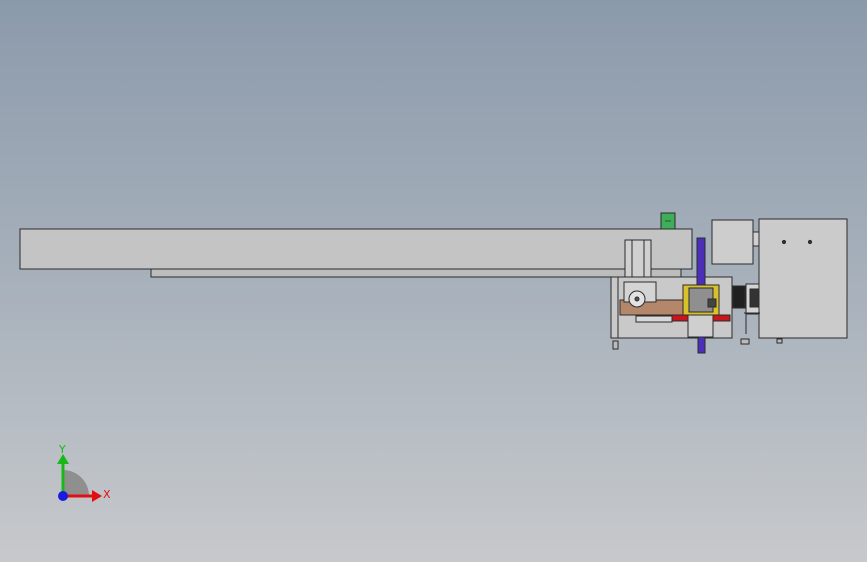 This screenshot has width=867, height=562. Describe the element at coordinates (356, 249) in the screenshot. I see `long-beam` at that location.